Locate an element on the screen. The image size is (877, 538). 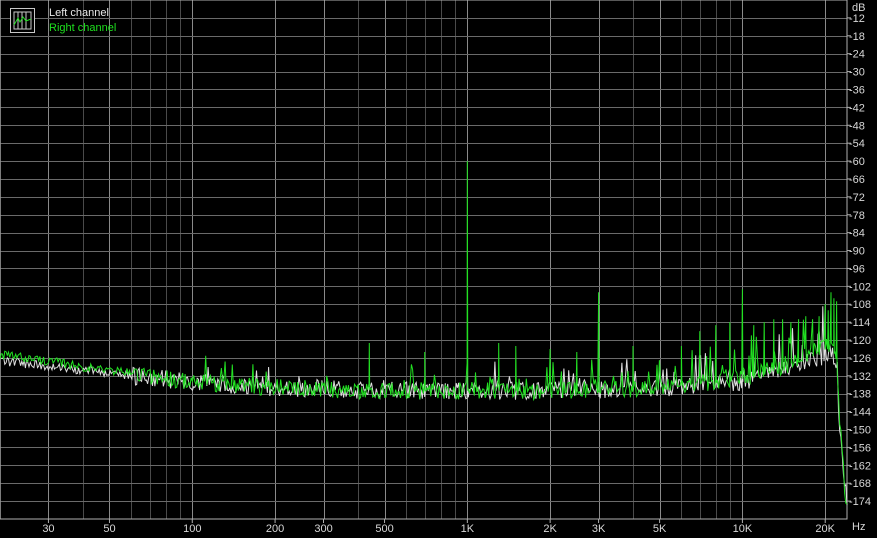
y-tick-label: -24 is located at coordinates (857, 55).